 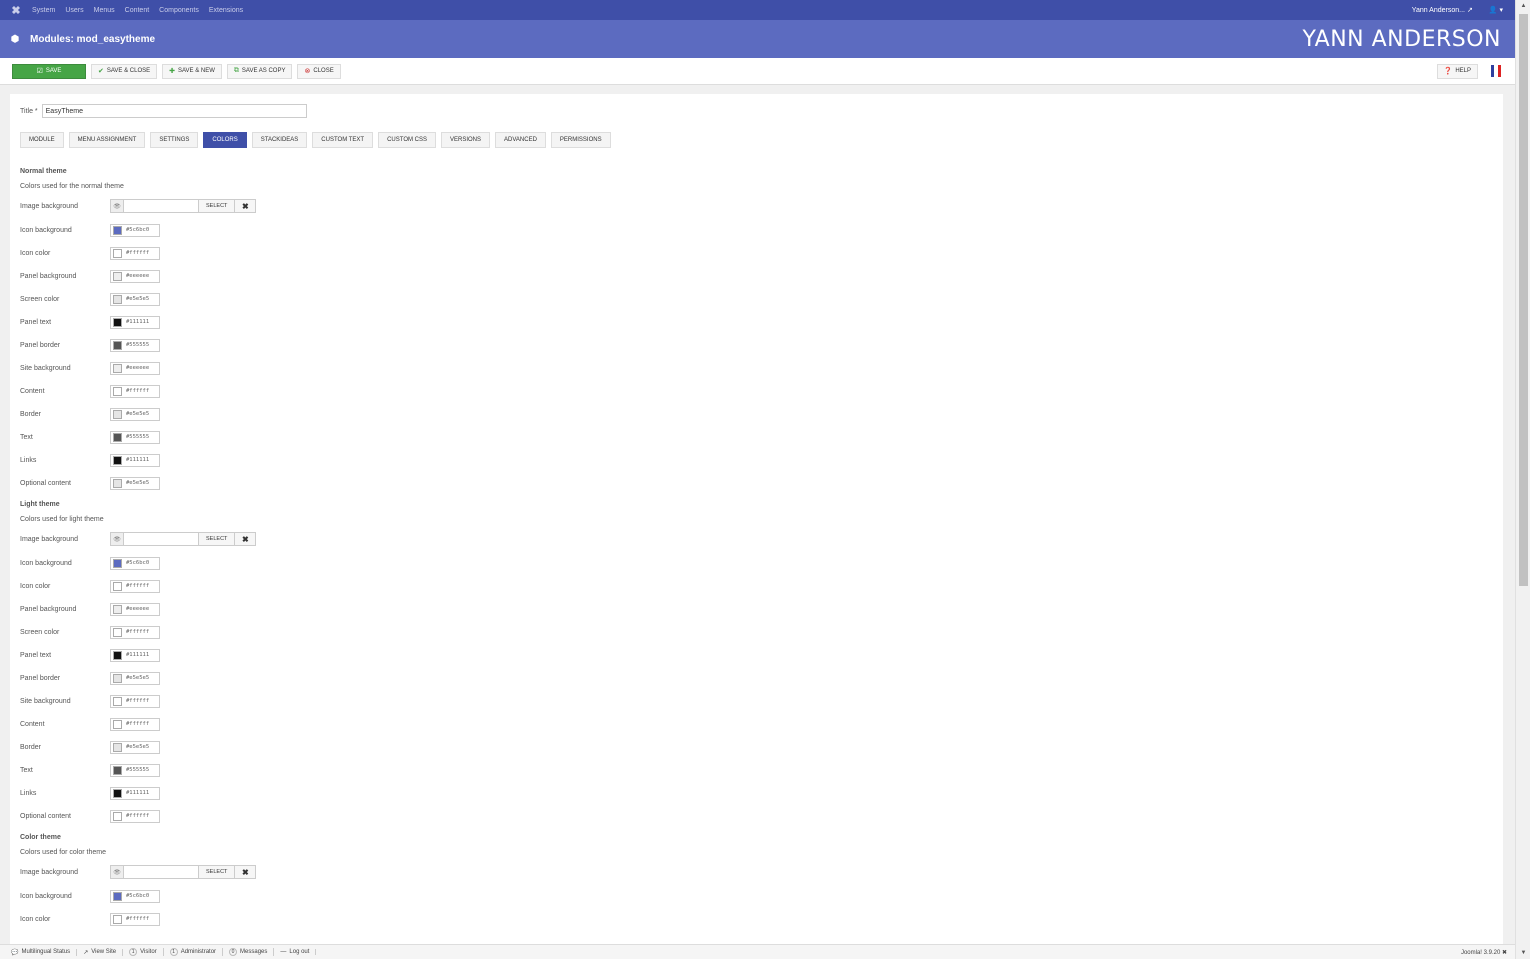 I want to click on messages-status: 0 Messages, so click(x=249, y=952).